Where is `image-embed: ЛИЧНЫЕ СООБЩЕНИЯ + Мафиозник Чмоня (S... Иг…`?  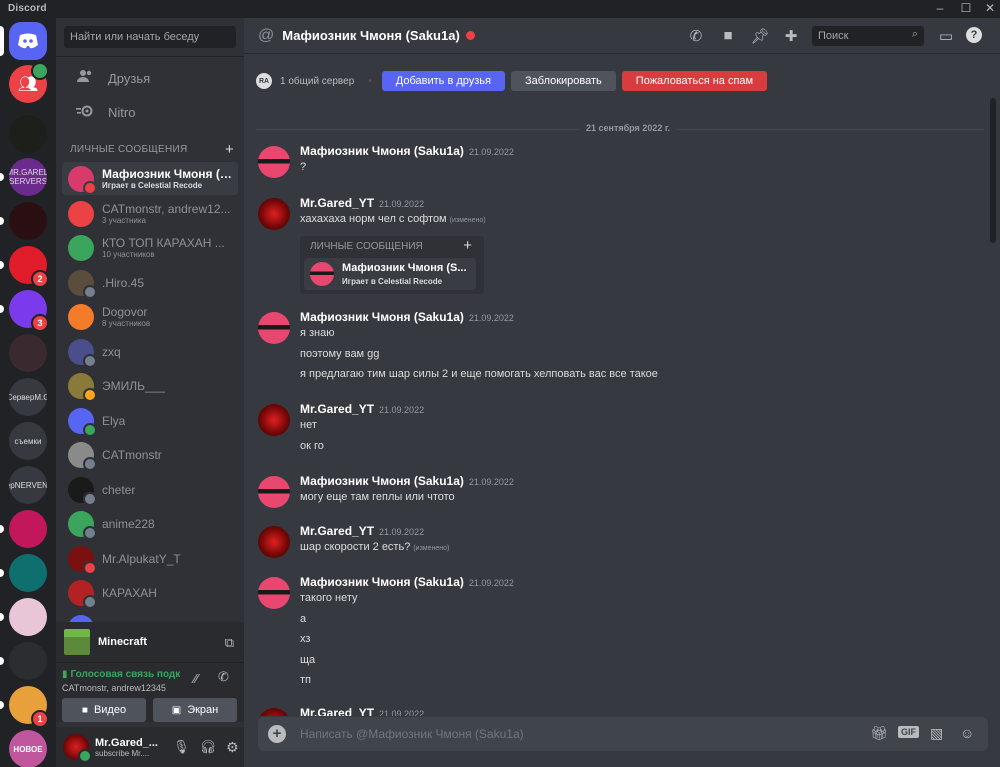 image-embed: ЛИЧНЫЕ СООБЩЕНИЯ + Мафиозник Чмоня (S... Иг… is located at coordinates (392, 265).